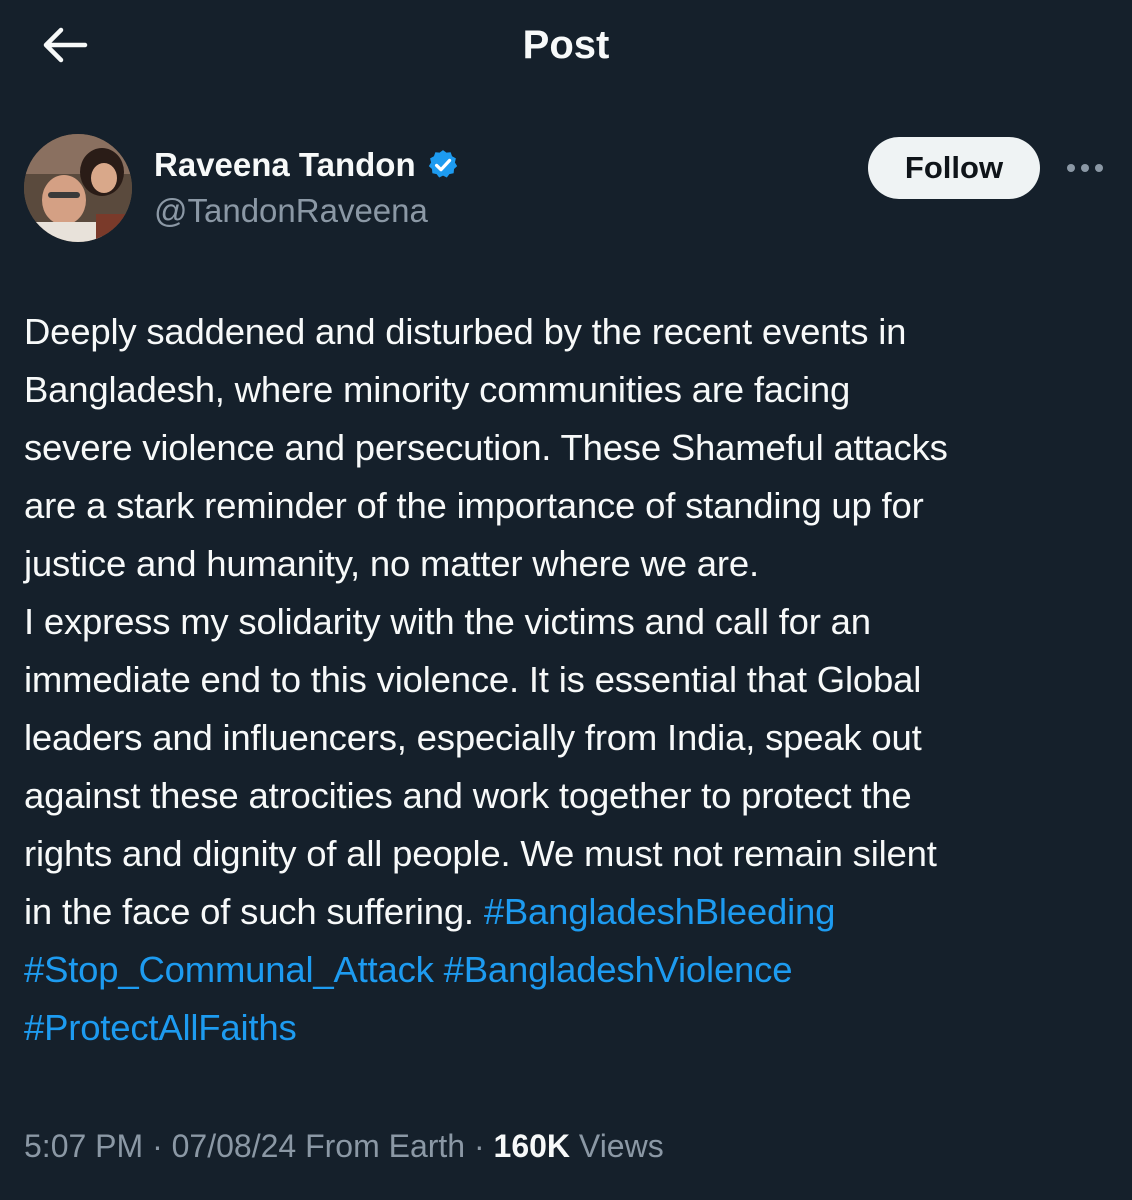 The image size is (1132, 1200). I want to click on author-name-text: Raveena Tandon, so click(285, 164).